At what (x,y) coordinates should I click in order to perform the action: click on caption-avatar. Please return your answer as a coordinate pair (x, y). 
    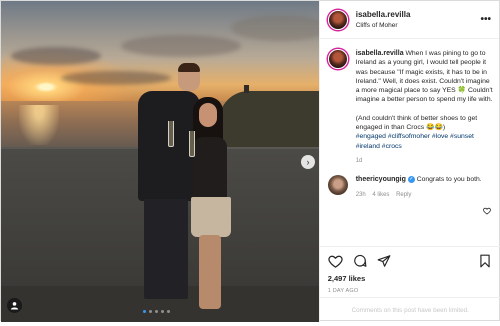
    Looking at the image, I should click on (337, 59).